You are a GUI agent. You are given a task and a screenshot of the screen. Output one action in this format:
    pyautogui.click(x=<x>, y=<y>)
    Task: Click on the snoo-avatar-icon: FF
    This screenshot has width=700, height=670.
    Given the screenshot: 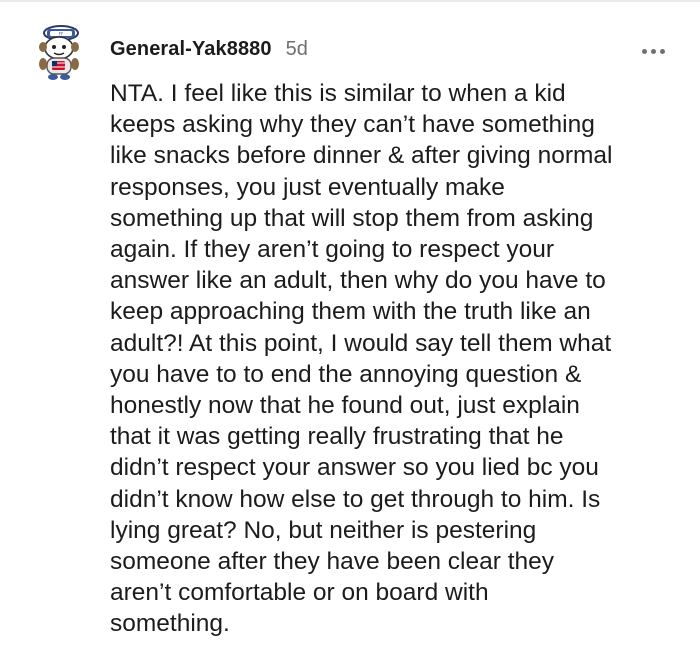 What is the action you would take?
    pyautogui.click(x=59, y=52)
    